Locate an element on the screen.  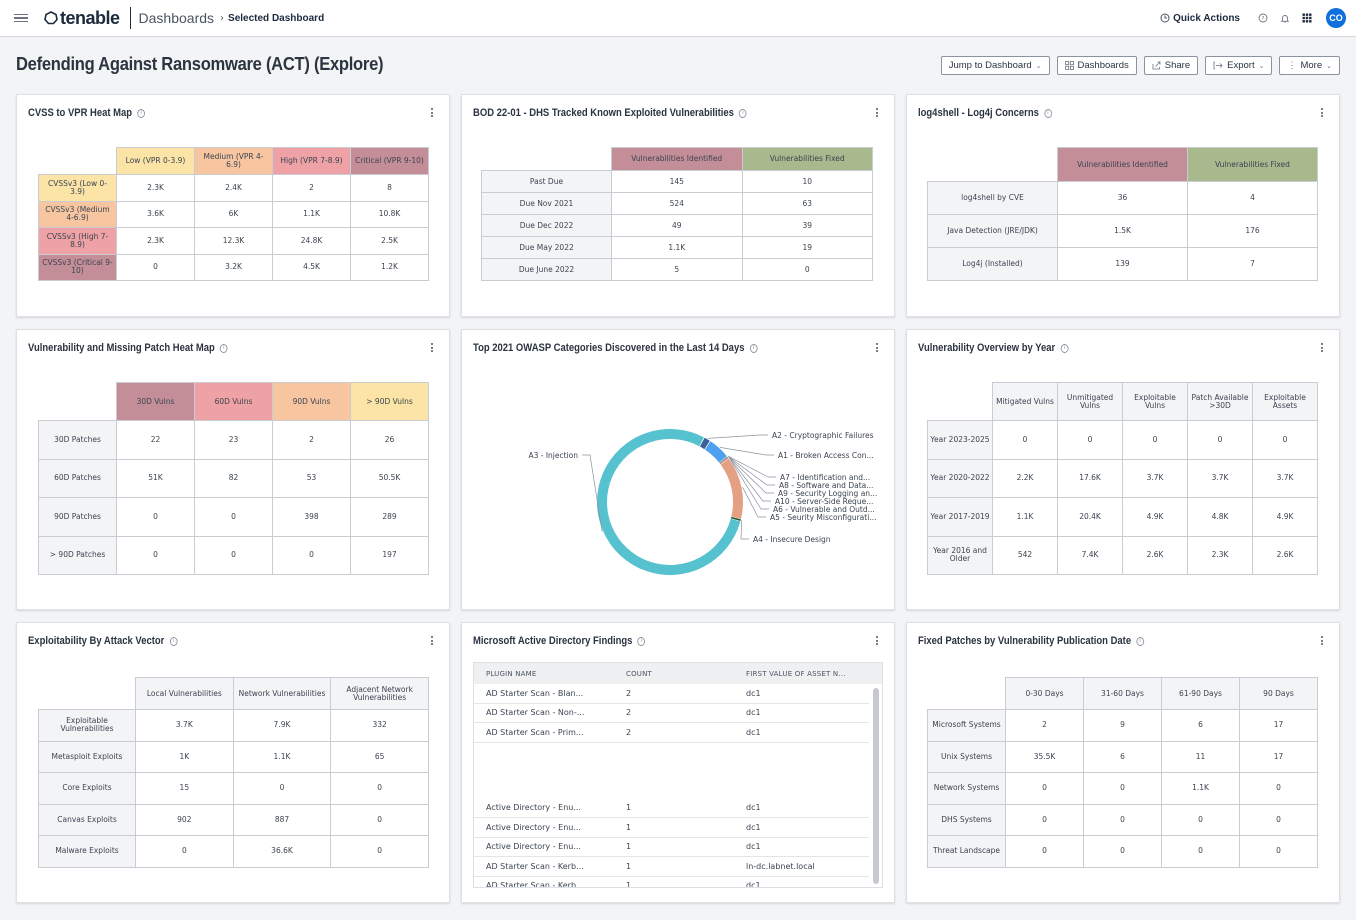
quick-actions-button: Quick Actions is located at coordinates (1200, 18).